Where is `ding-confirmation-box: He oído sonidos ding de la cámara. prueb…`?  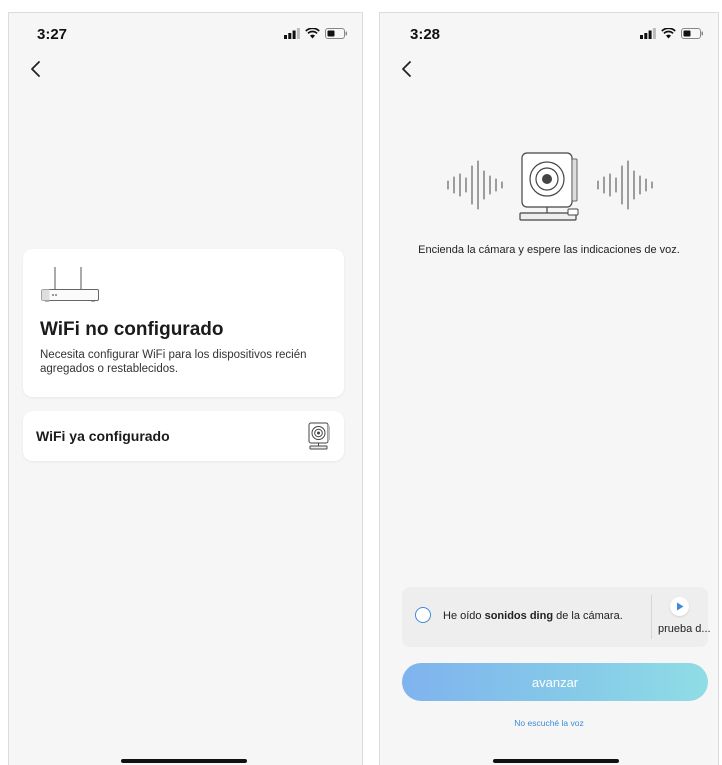 ding-confirmation-box: He oído sonidos ding de la cámara. prueb… is located at coordinates (556, 617).